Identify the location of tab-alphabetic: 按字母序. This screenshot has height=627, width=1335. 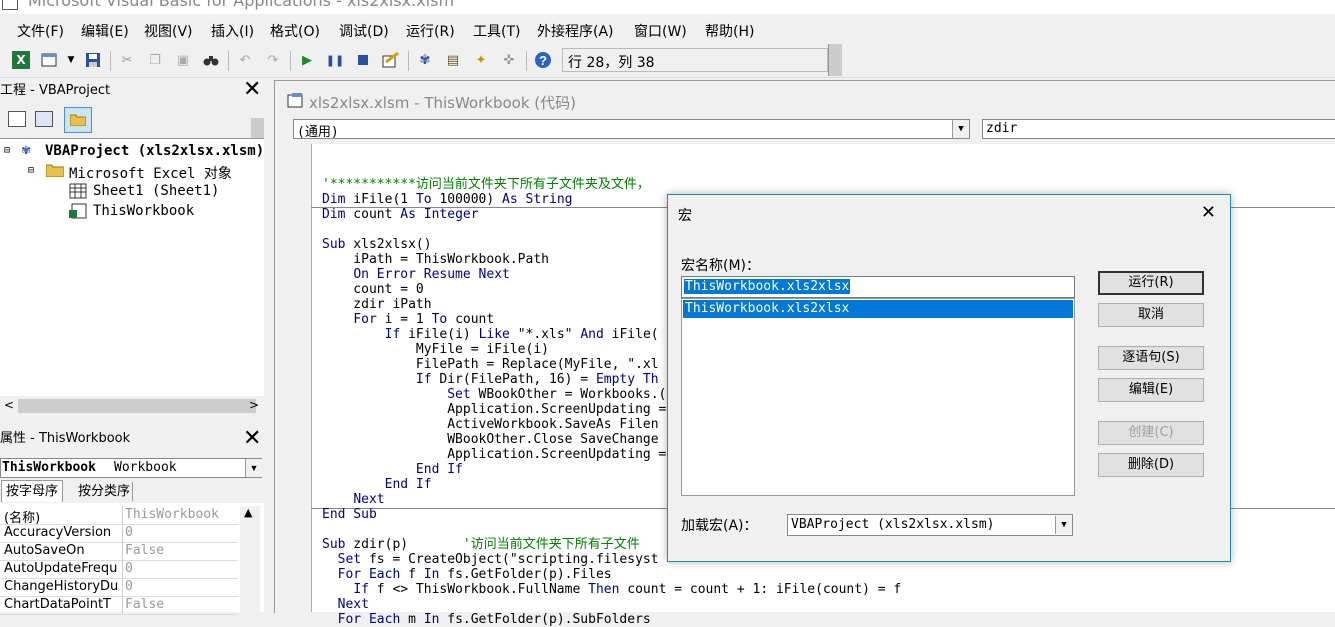
(32, 491).